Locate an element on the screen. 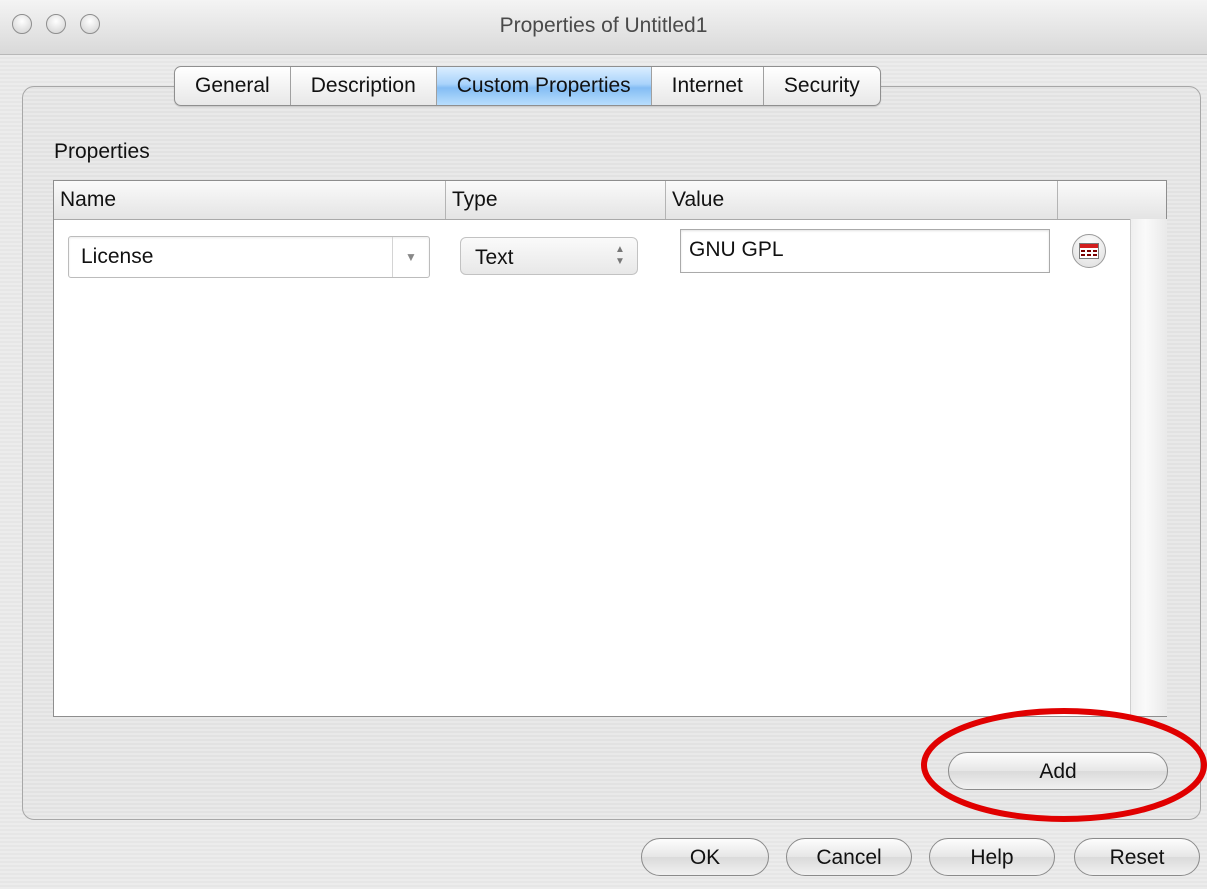 The height and width of the screenshot is (889, 1207). column-header-value: Value is located at coordinates (862, 200).